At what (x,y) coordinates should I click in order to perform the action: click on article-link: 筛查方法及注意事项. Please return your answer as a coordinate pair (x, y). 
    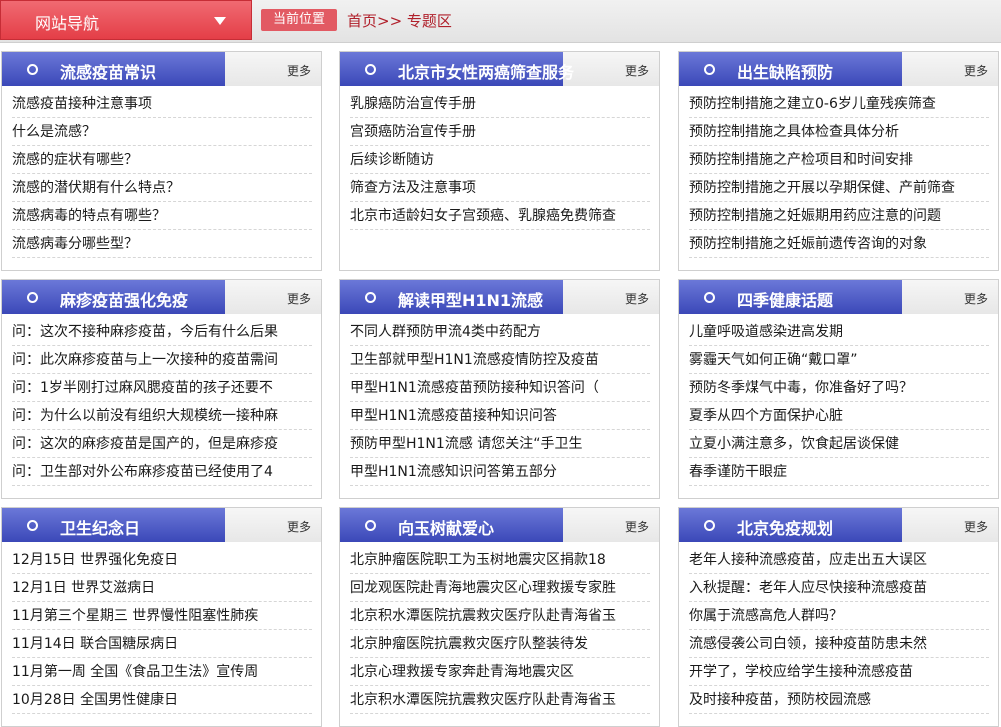
    Looking at the image, I should click on (500, 188).